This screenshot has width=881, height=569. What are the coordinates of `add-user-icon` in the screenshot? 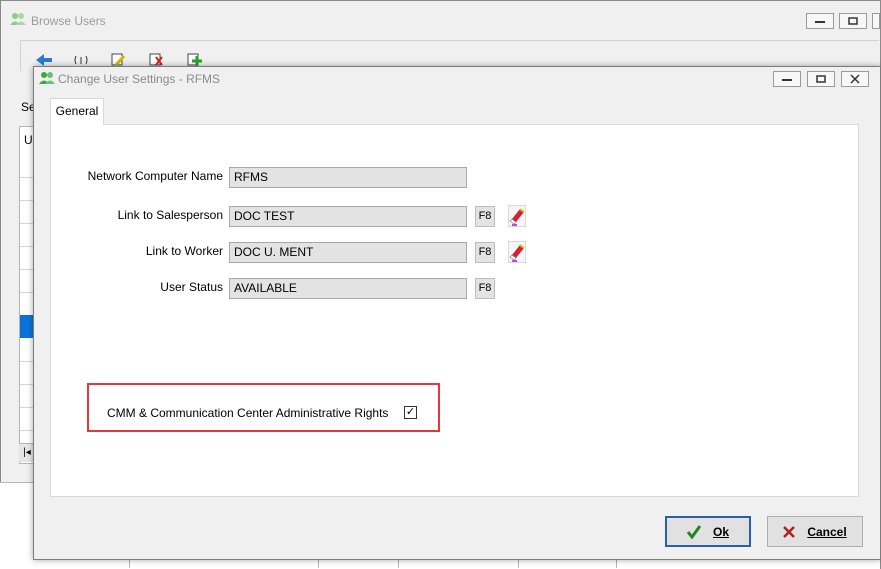 It's located at (194, 59).